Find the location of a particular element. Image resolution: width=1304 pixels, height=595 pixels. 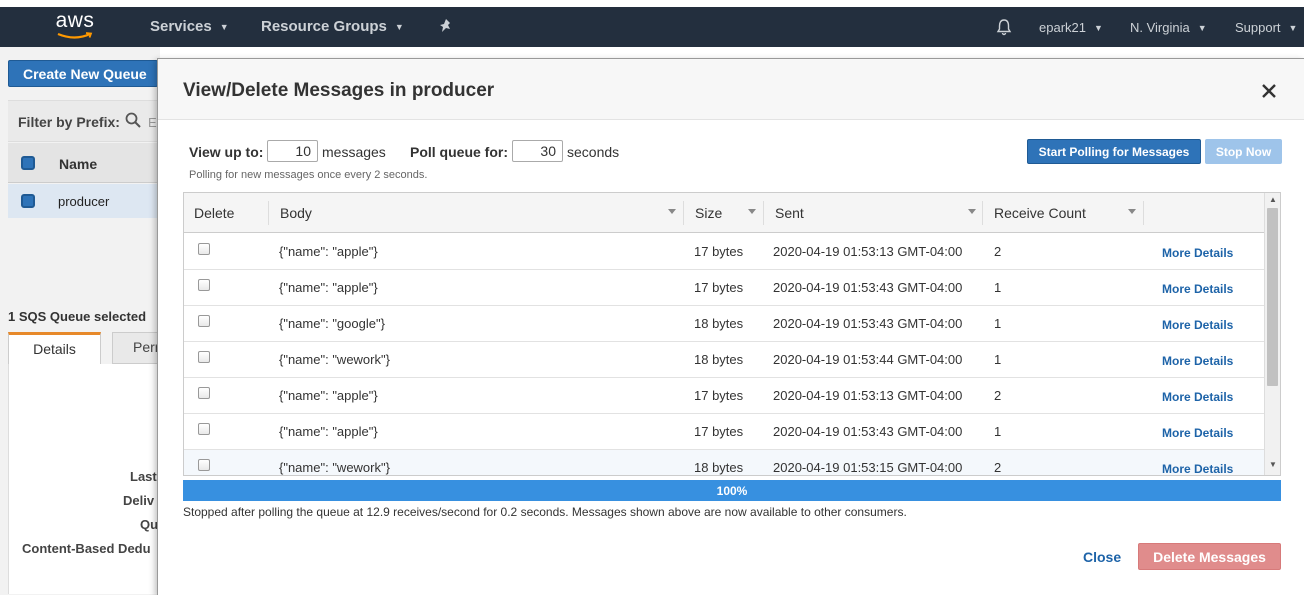

selected-count: 1 SQS Queue selected is located at coordinates (77, 316).